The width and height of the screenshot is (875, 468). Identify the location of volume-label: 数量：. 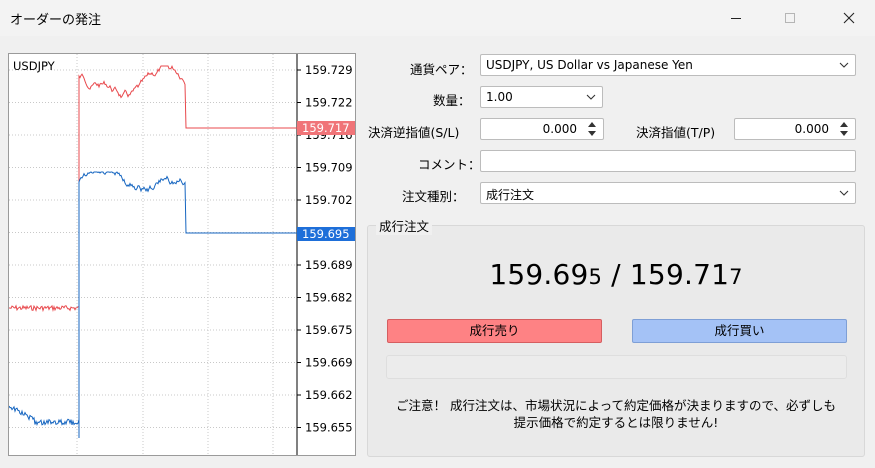
(452, 100).